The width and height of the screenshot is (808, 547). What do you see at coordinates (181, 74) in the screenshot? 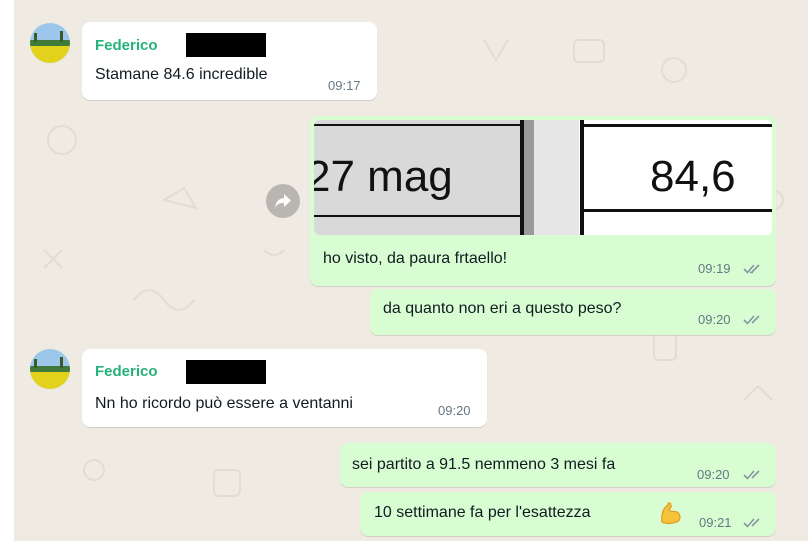
I see `message-text: Stamane 84.6 incredible` at bounding box center [181, 74].